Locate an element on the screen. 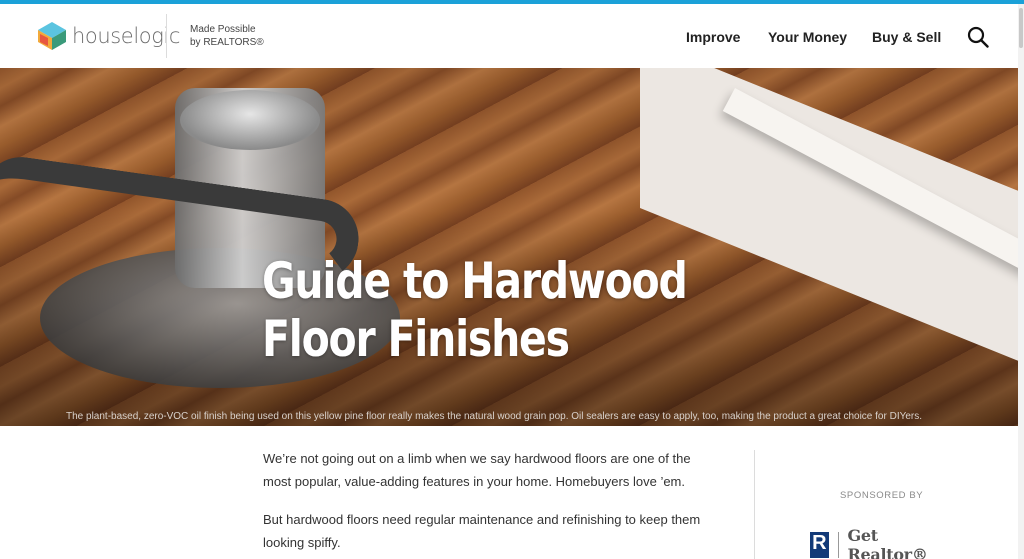 This screenshot has height=559, width=1024. houselogic-logo: houselogic is located at coordinates (108, 36).